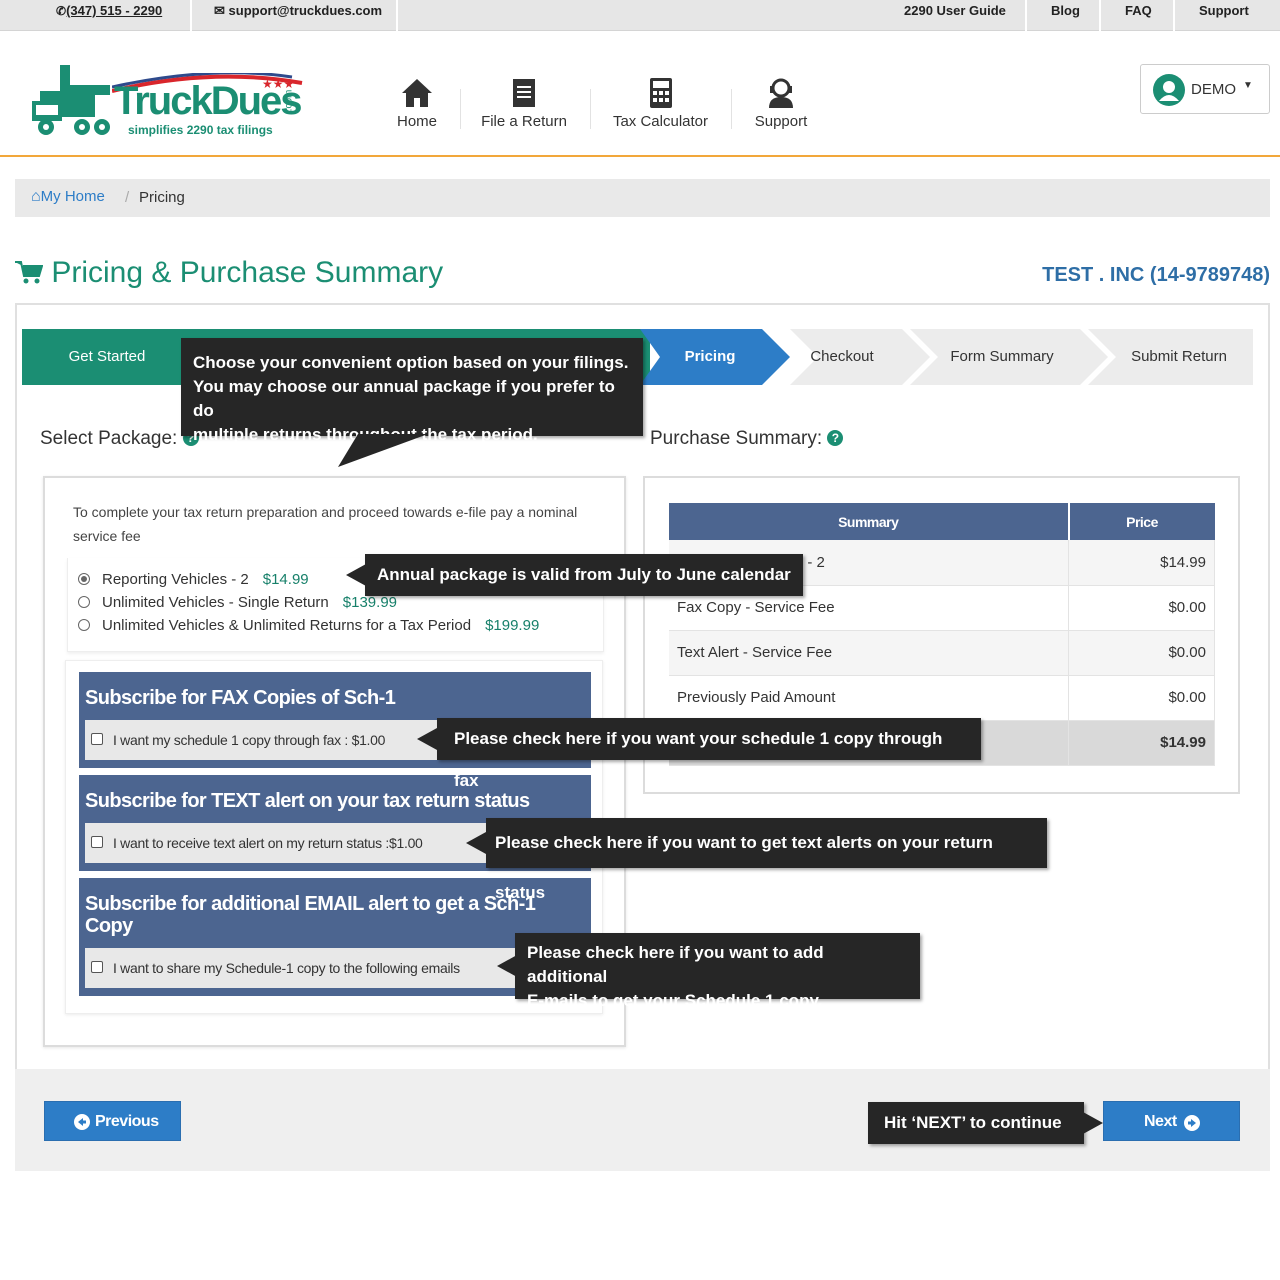 This screenshot has width=1280, height=1280. Describe the element at coordinates (127, 1121) in the screenshot. I see `previous-button-label: Previous` at that location.